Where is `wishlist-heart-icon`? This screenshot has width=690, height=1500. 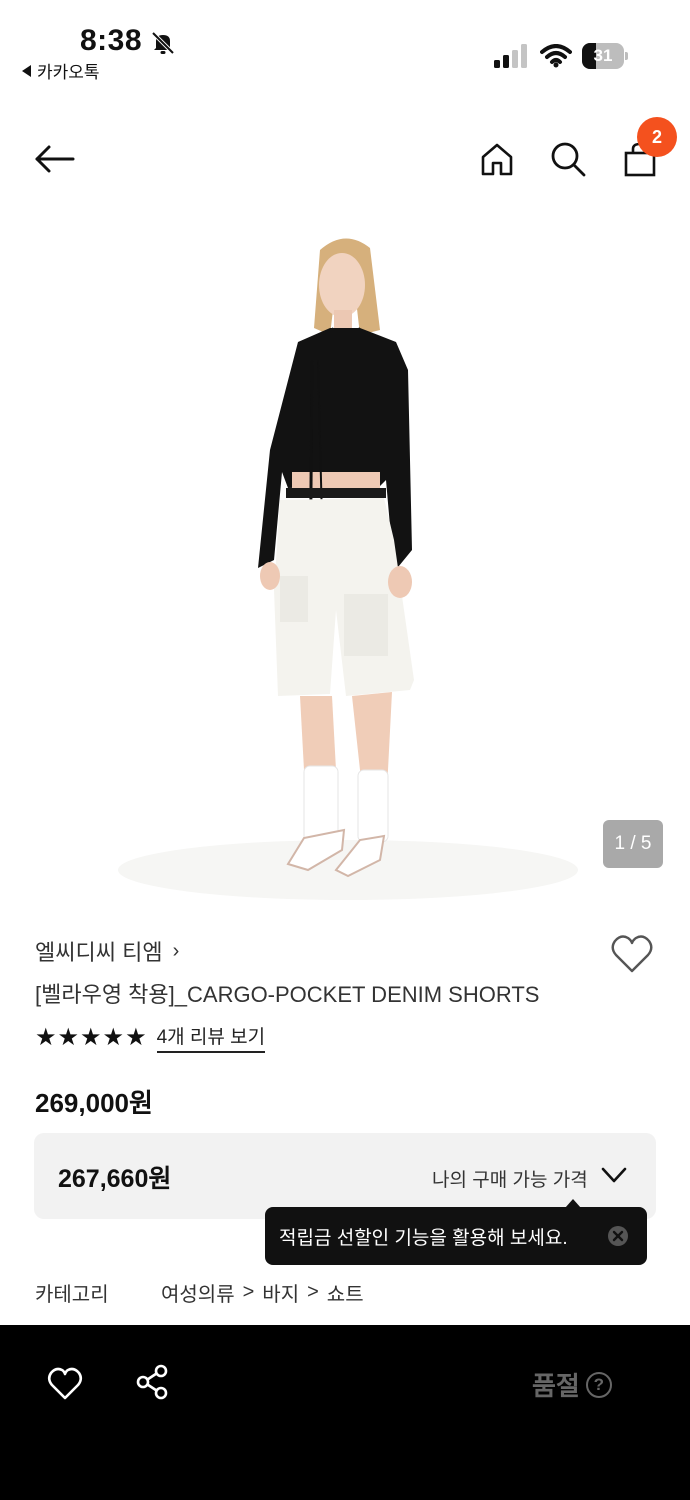 wishlist-heart-icon is located at coordinates (632, 954).